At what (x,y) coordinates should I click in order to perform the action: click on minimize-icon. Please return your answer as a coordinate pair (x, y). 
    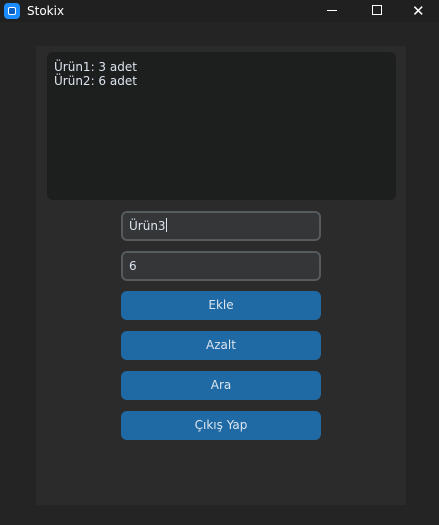
    Looking at the image, I should click on (332, 10).